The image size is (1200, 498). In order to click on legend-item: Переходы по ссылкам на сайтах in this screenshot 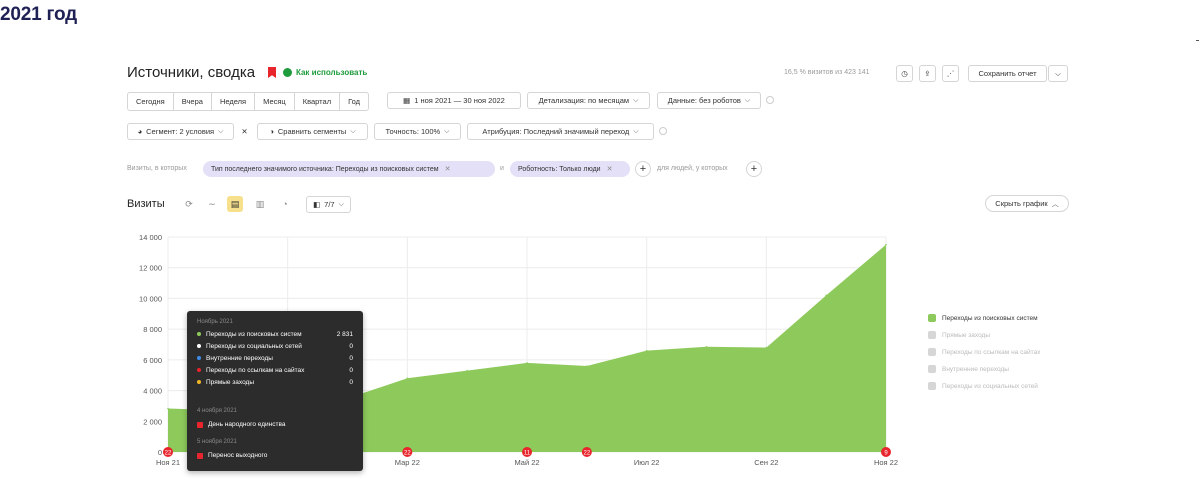, I will do `click(984, 352)`.